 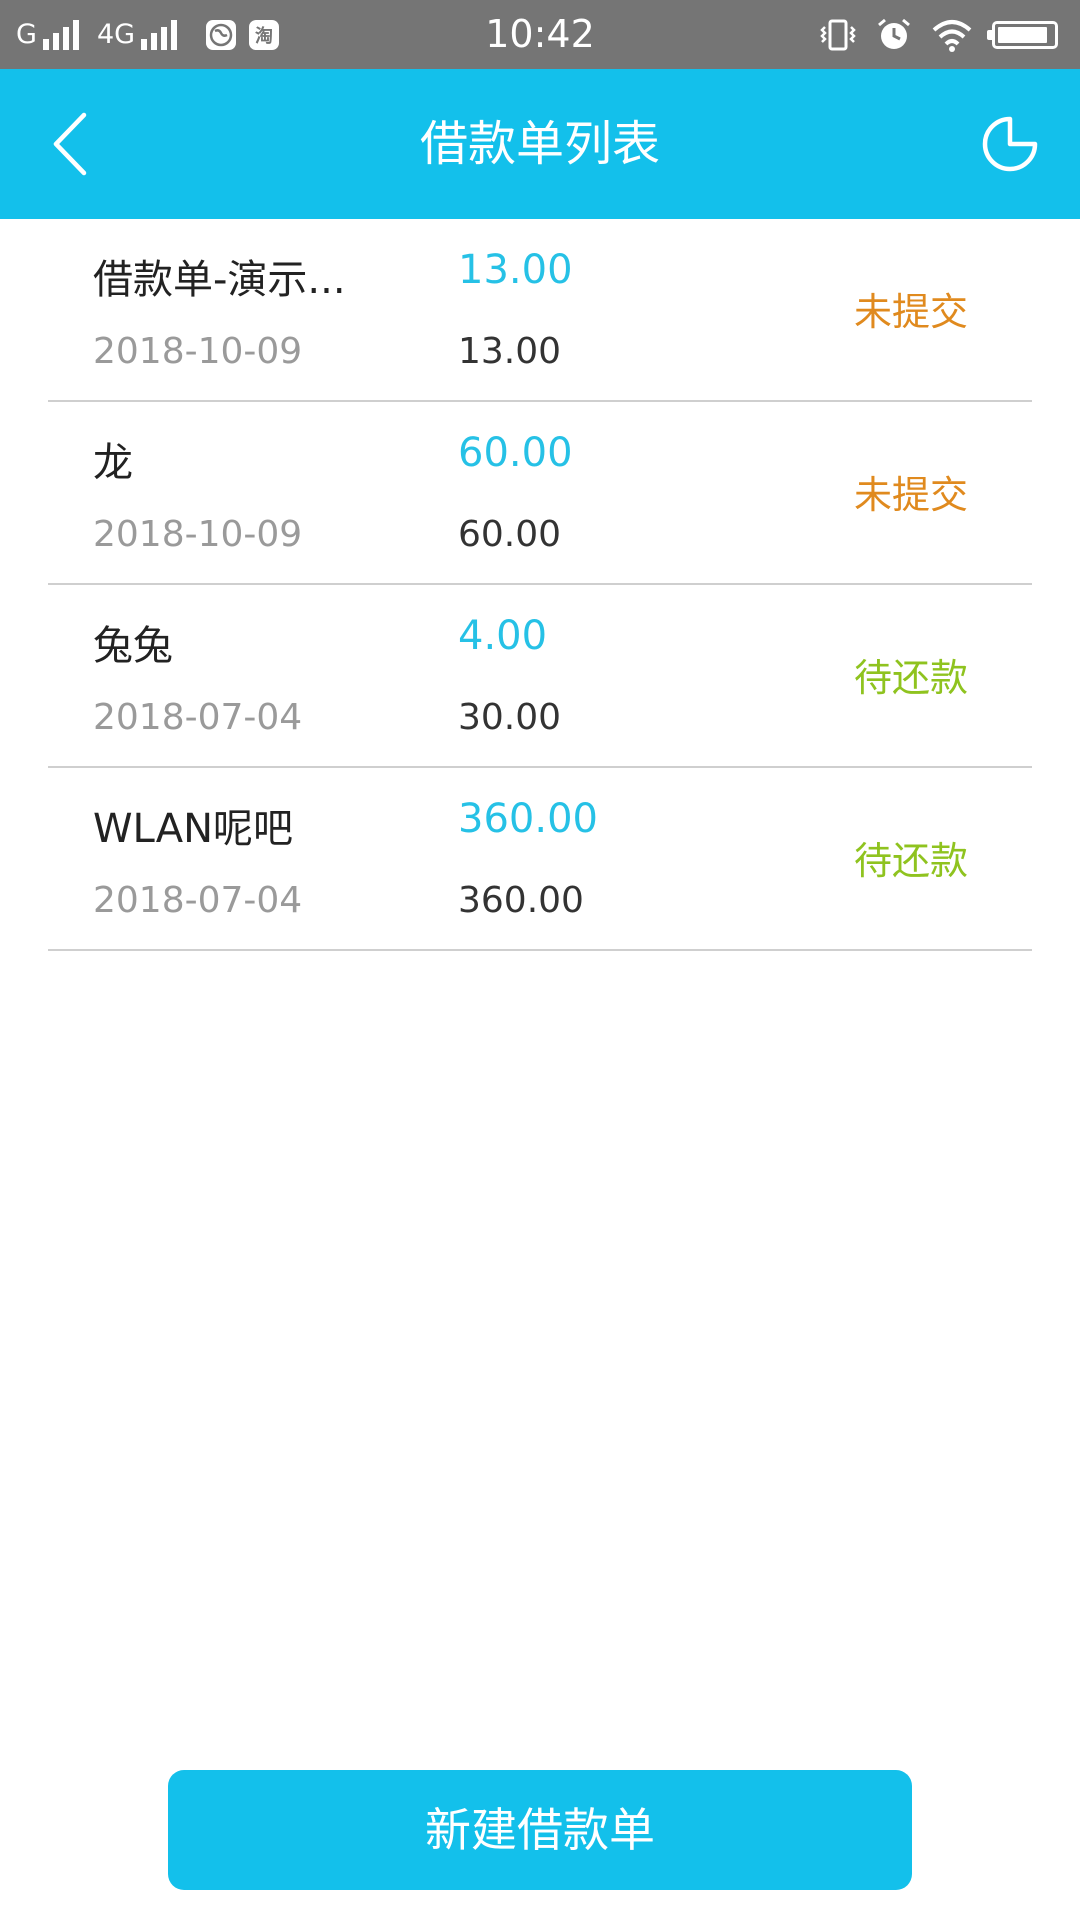 I want to click on loan-row: 兔兔 4.00 2018-07-04 30.00 待还款, so click(x=540, y=676).